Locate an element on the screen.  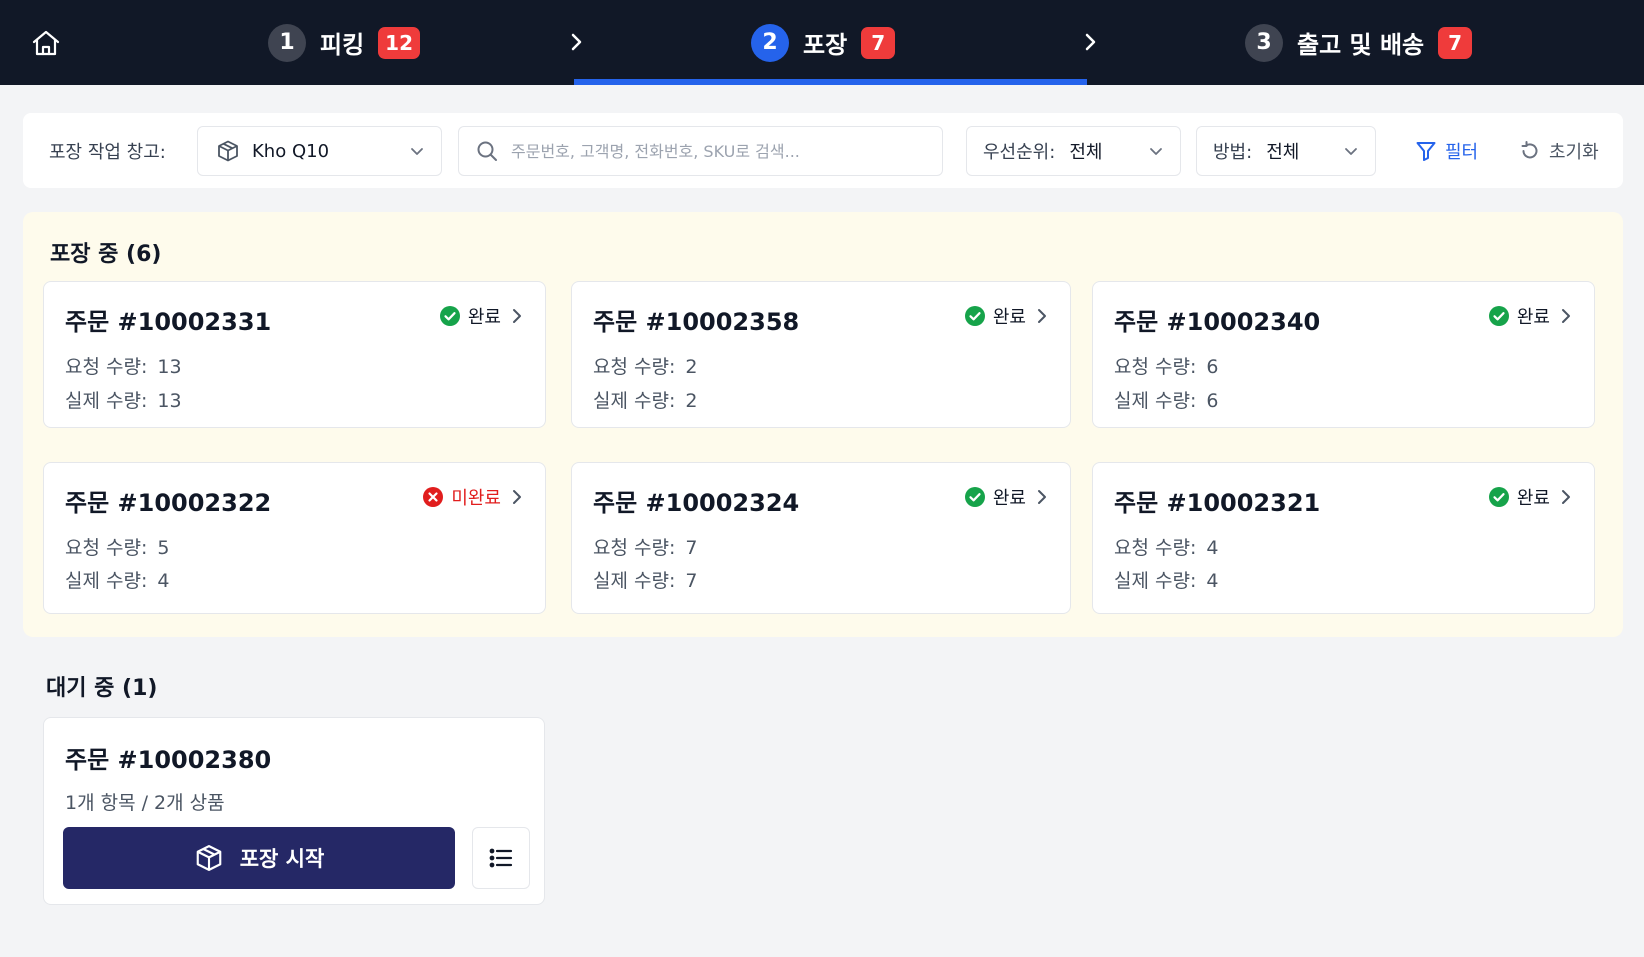
reset-button-label: 초기화 is located at coordinates (1574, 152).